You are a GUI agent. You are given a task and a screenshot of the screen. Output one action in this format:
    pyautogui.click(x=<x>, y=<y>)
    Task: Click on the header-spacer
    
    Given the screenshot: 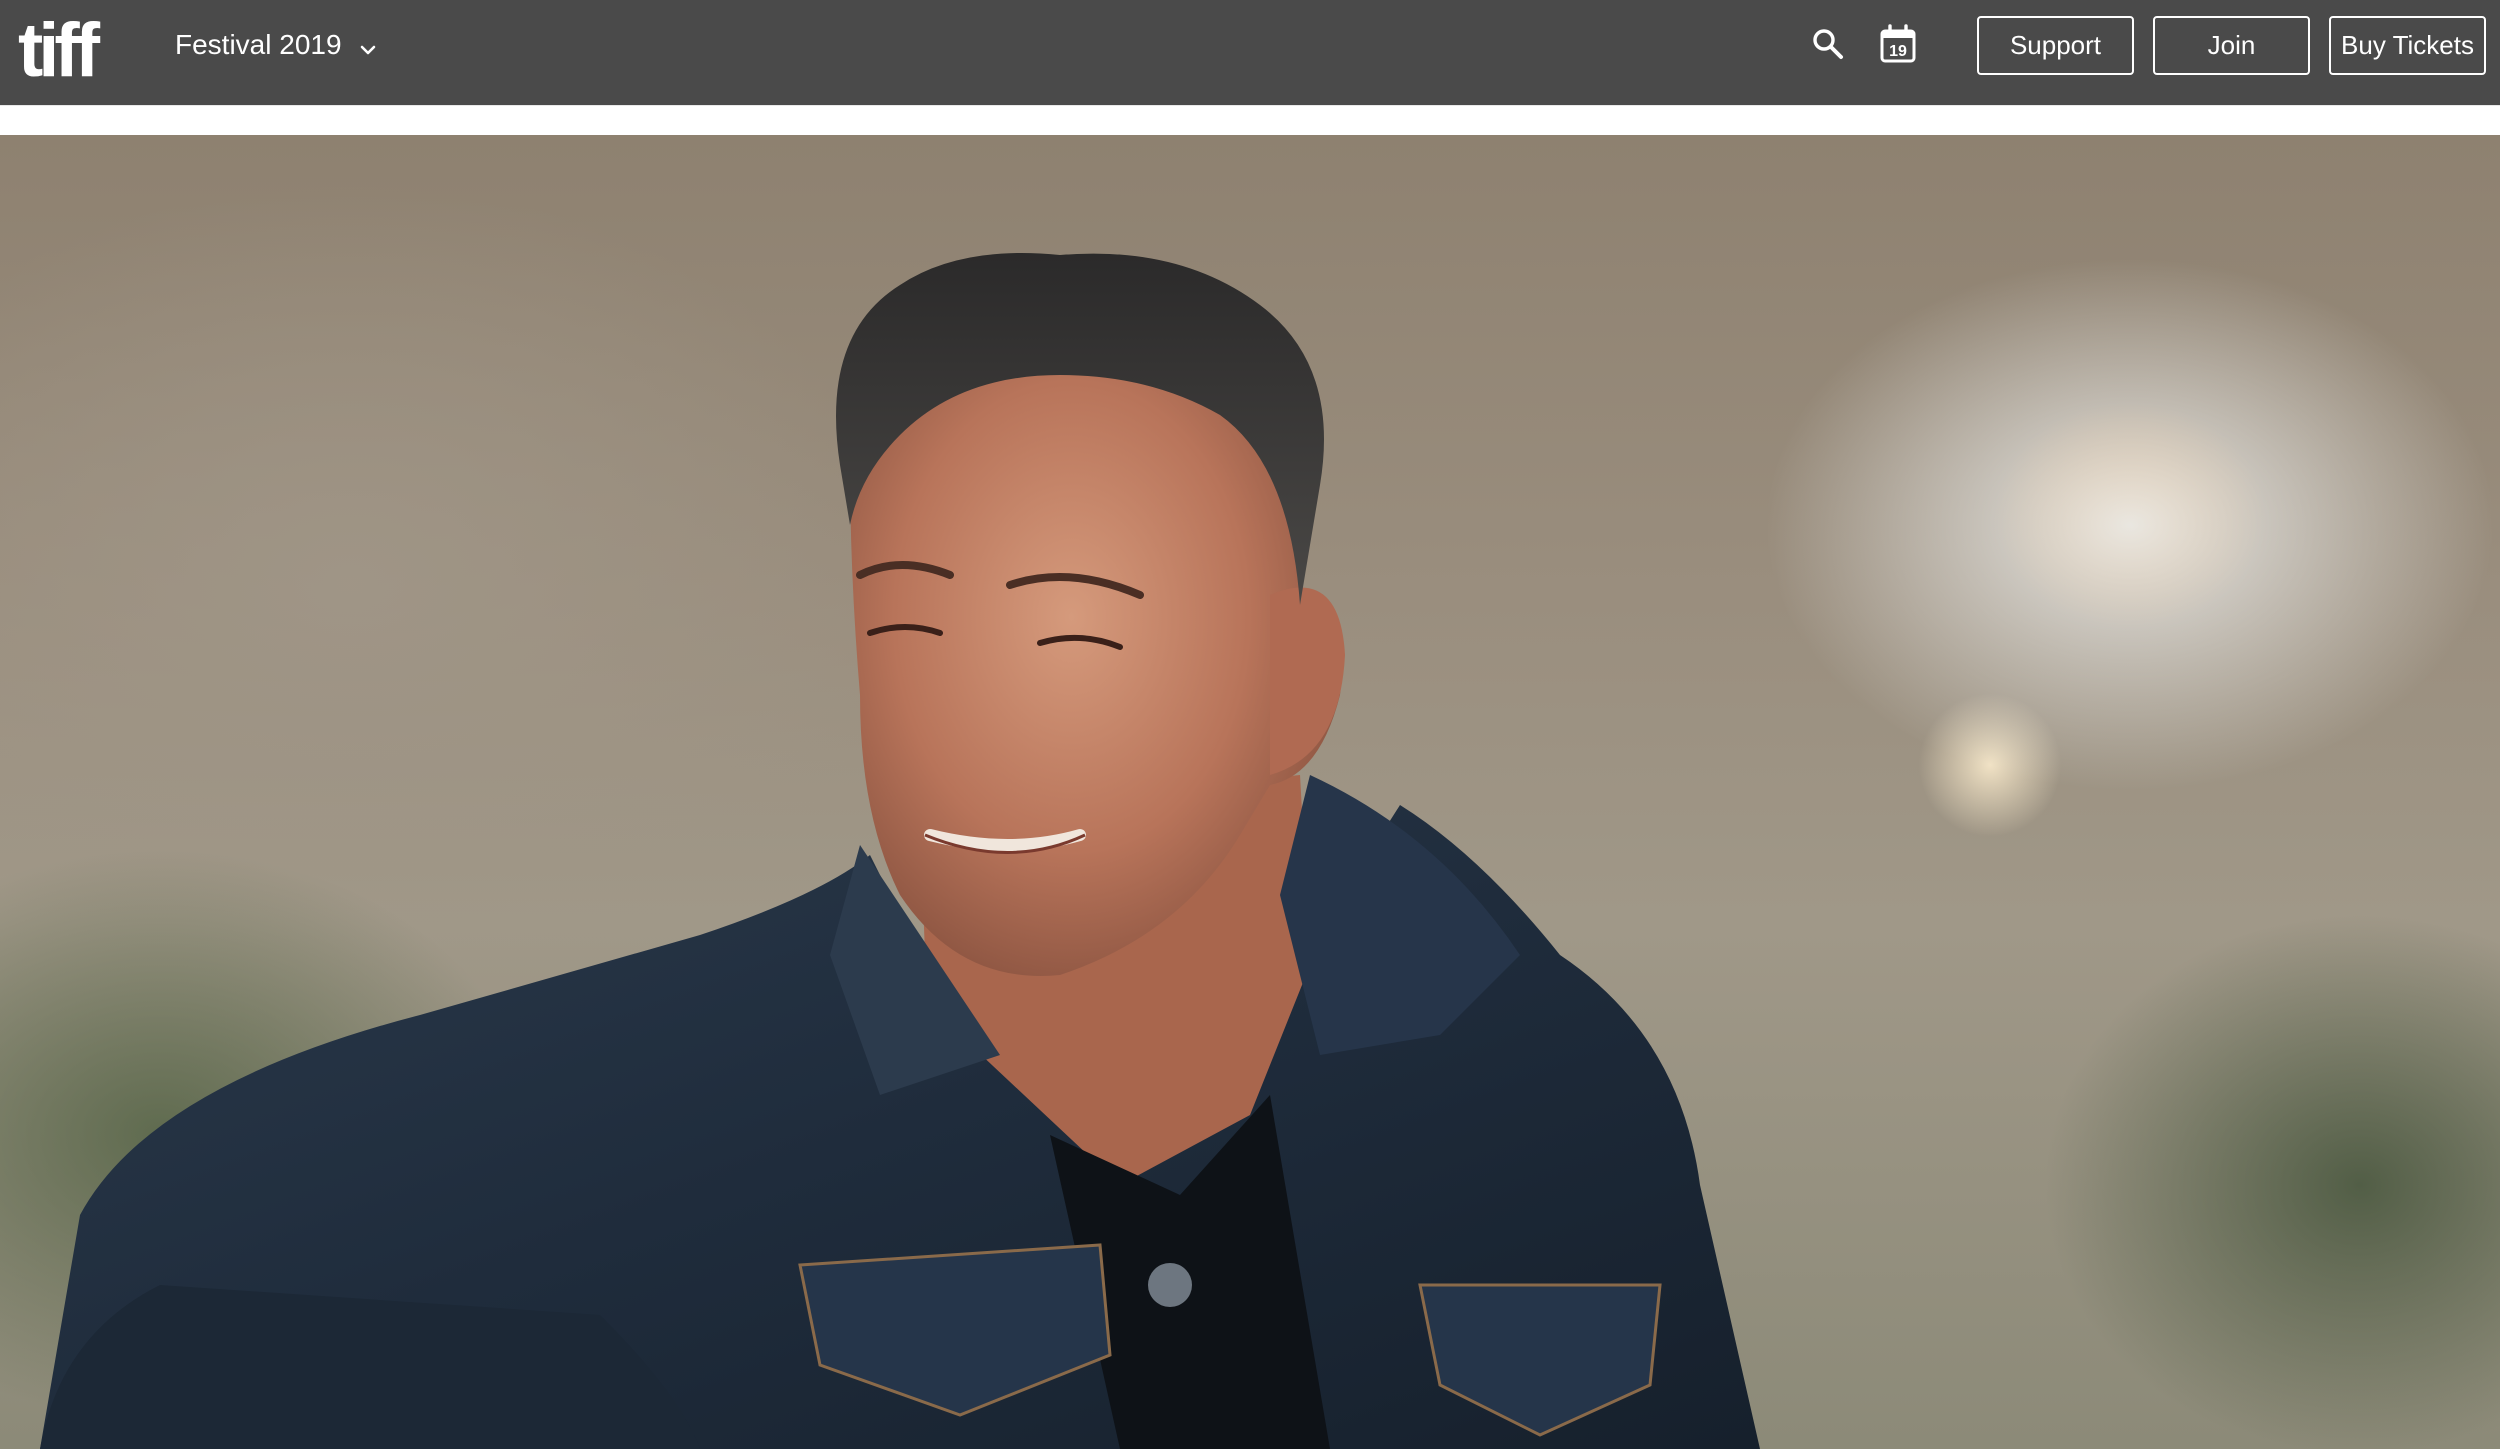 What is the action you would take?
    pyautogui.click(x=1250, y=120)
    